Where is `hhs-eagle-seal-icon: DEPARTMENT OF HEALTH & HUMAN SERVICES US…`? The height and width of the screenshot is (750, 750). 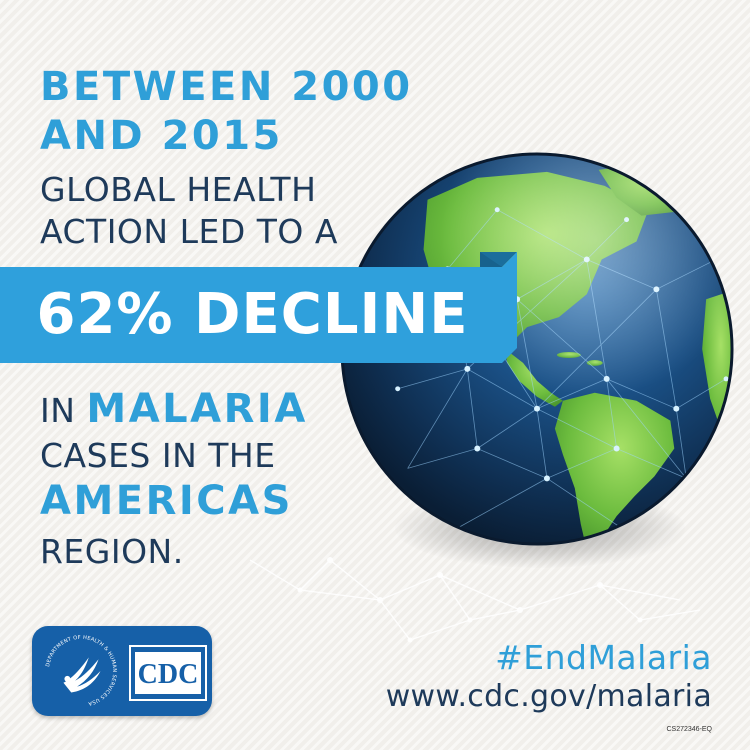
hhs-eagle-seal-icon: DEPARTMENT OF HEALTH & HUMAN SERVICES US… is located at coordinates (81, 671).